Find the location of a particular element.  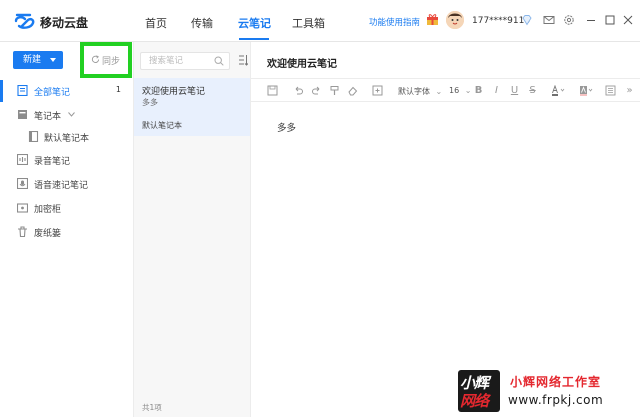

sync-button: 同步 is located at coordinates (107, 60).